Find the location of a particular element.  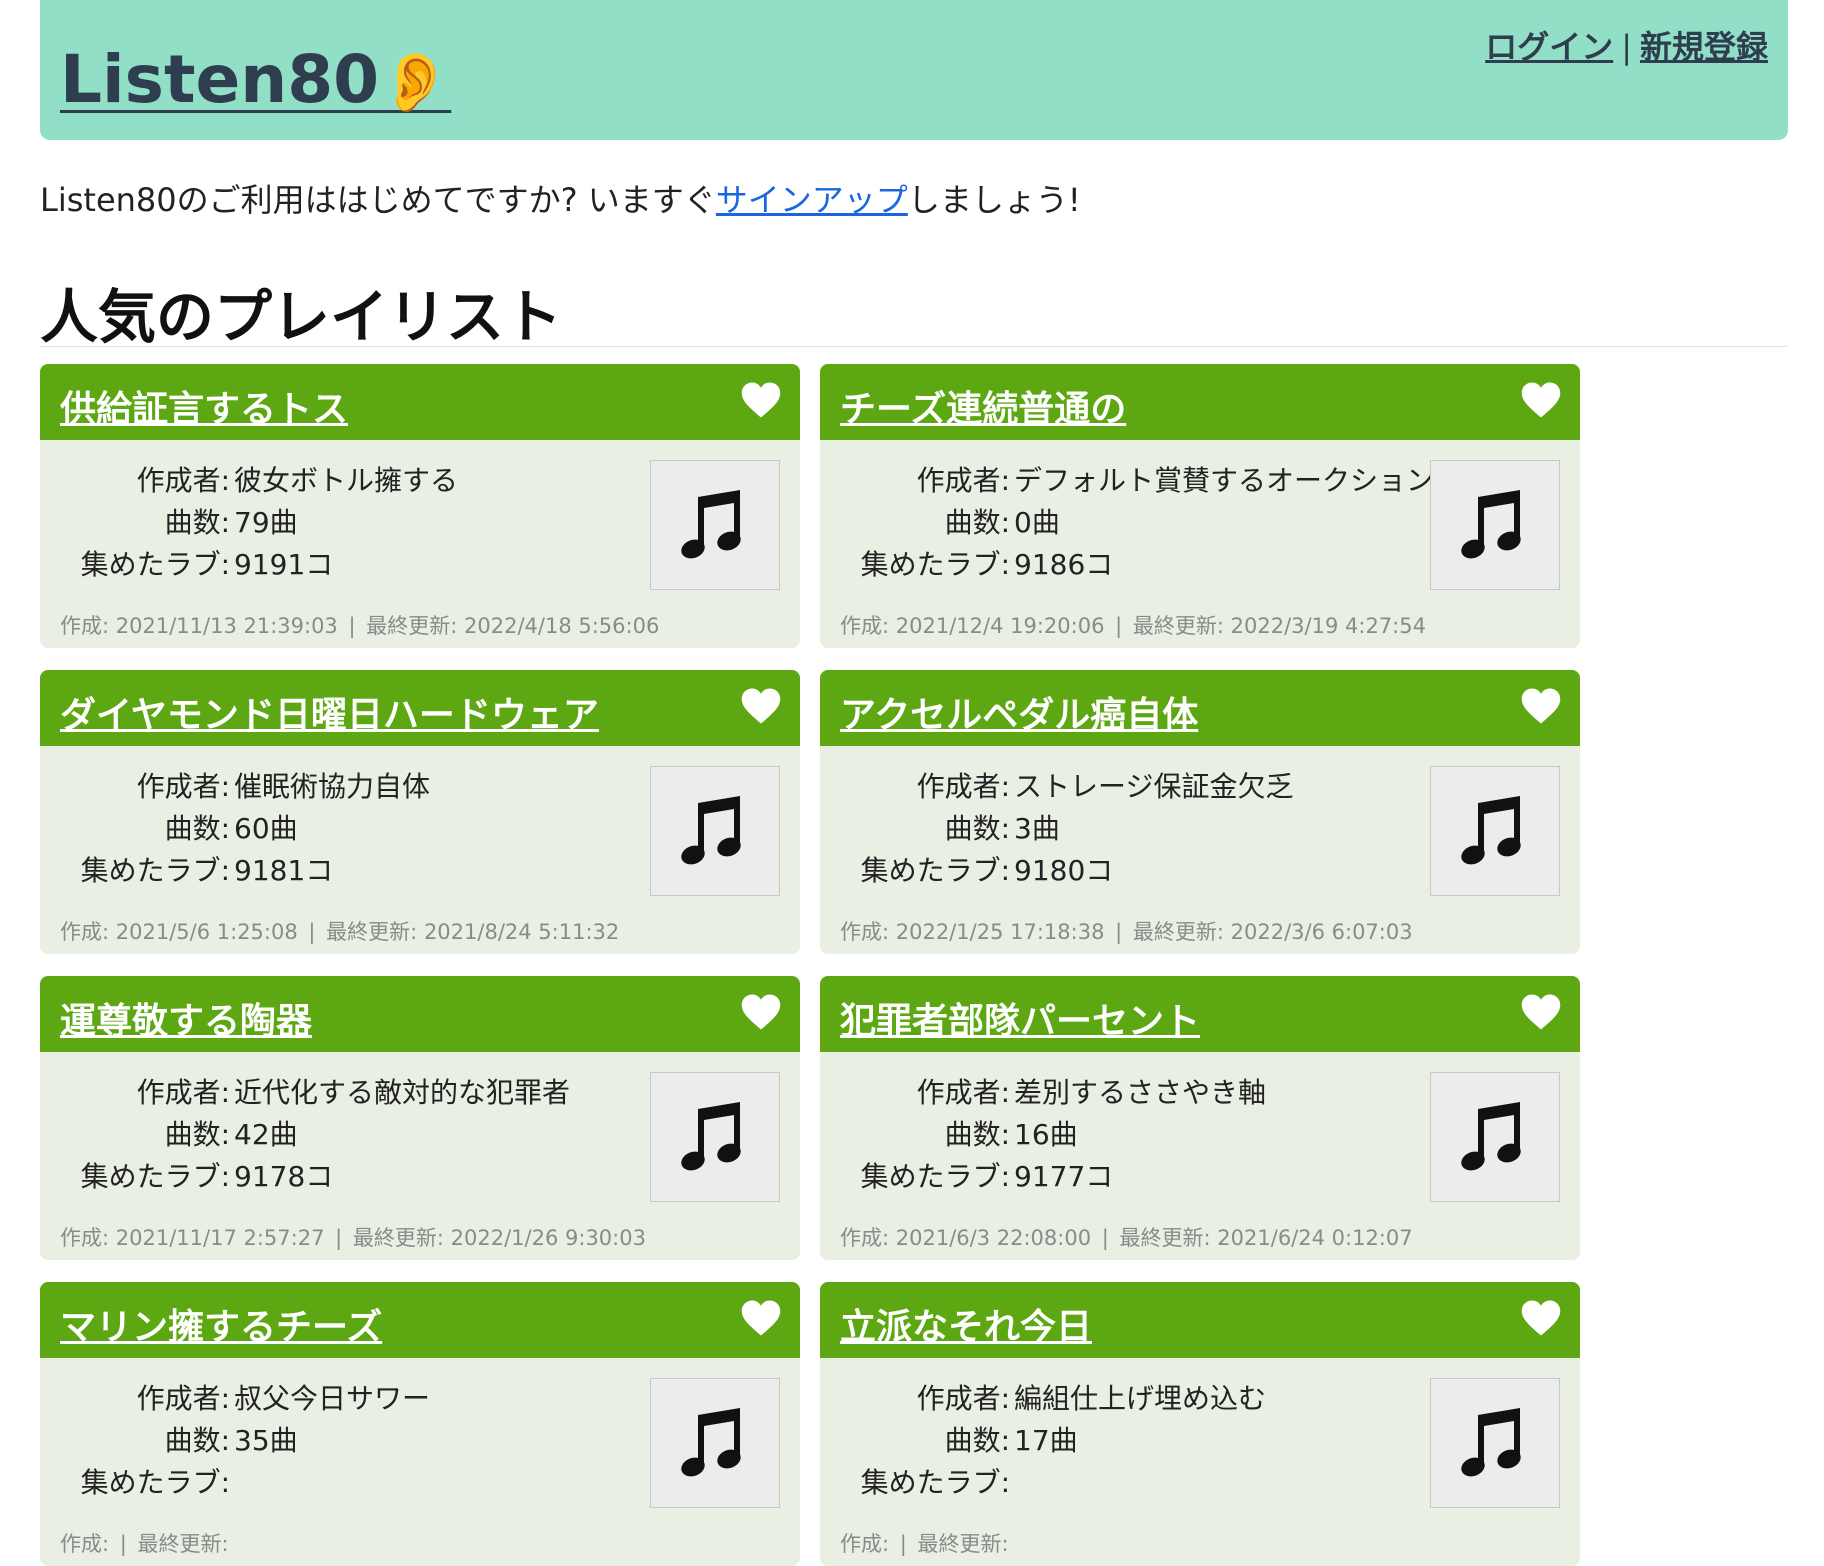

playlist-title-link: アクセルペダル癌自体 is located at coordinates (1019, 712).